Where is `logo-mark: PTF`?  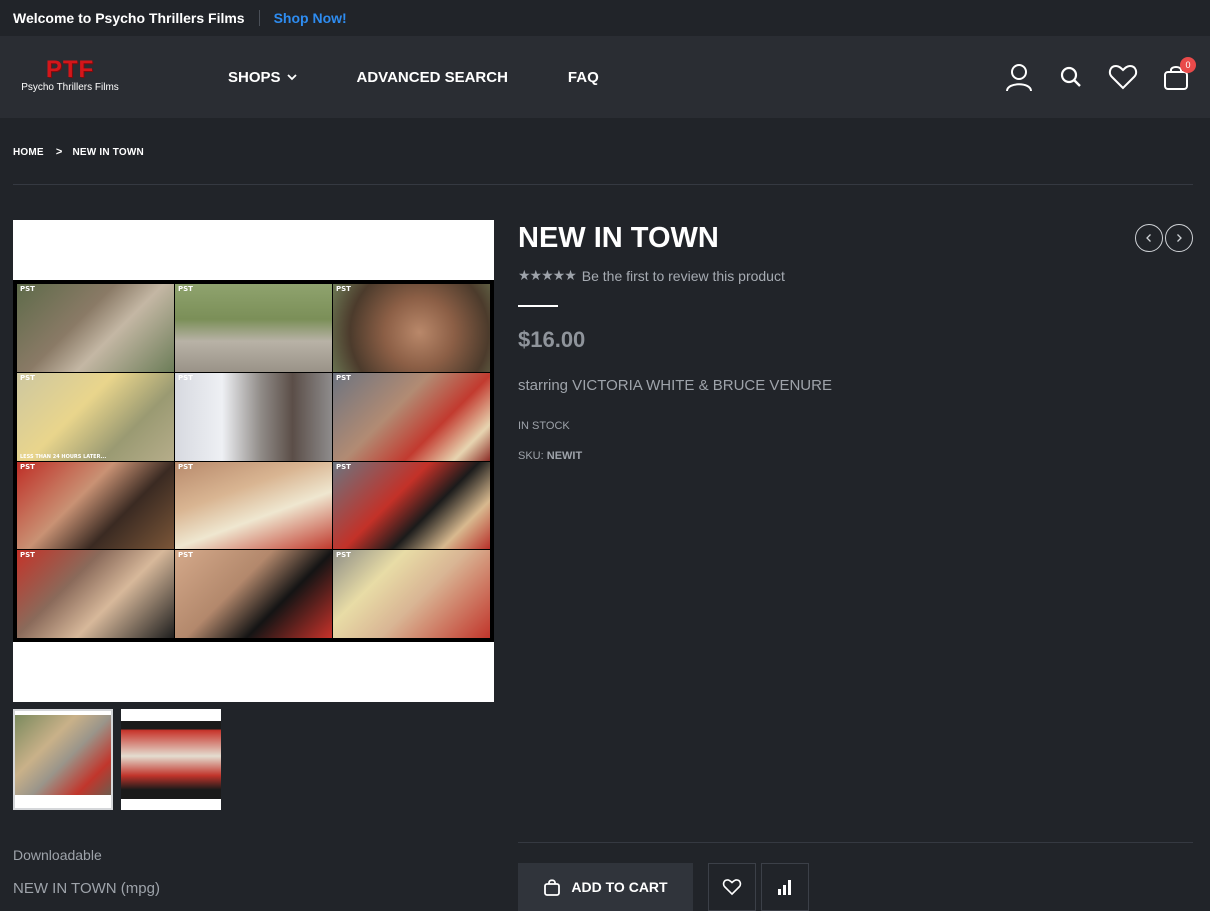 logo-mark: PTF is located at coordinates (70, 69).